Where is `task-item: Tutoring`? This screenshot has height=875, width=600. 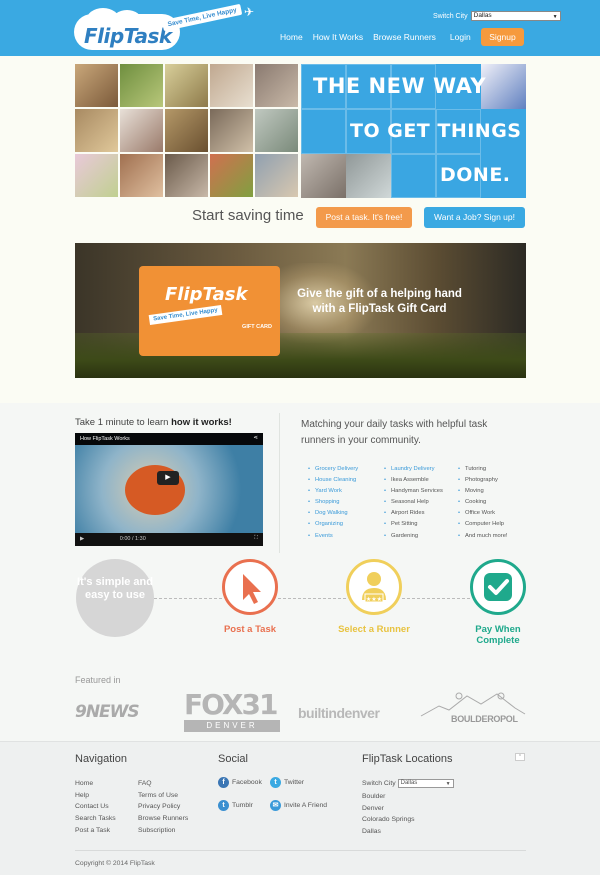 task-item: Tutoring is located at coordinates (483, 469).